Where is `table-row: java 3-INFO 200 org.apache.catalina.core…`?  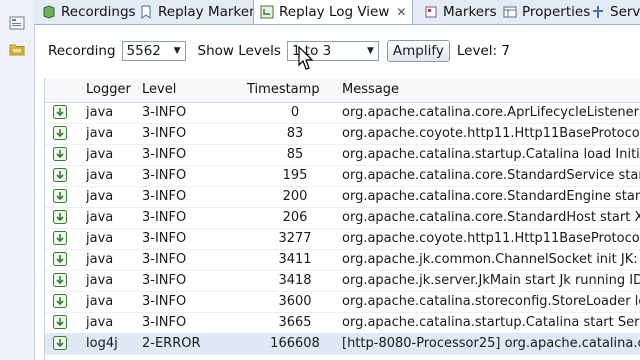
table-row: java 3-INFO 200 org.apache.catalina.core… is located at coordinates (342, 197).